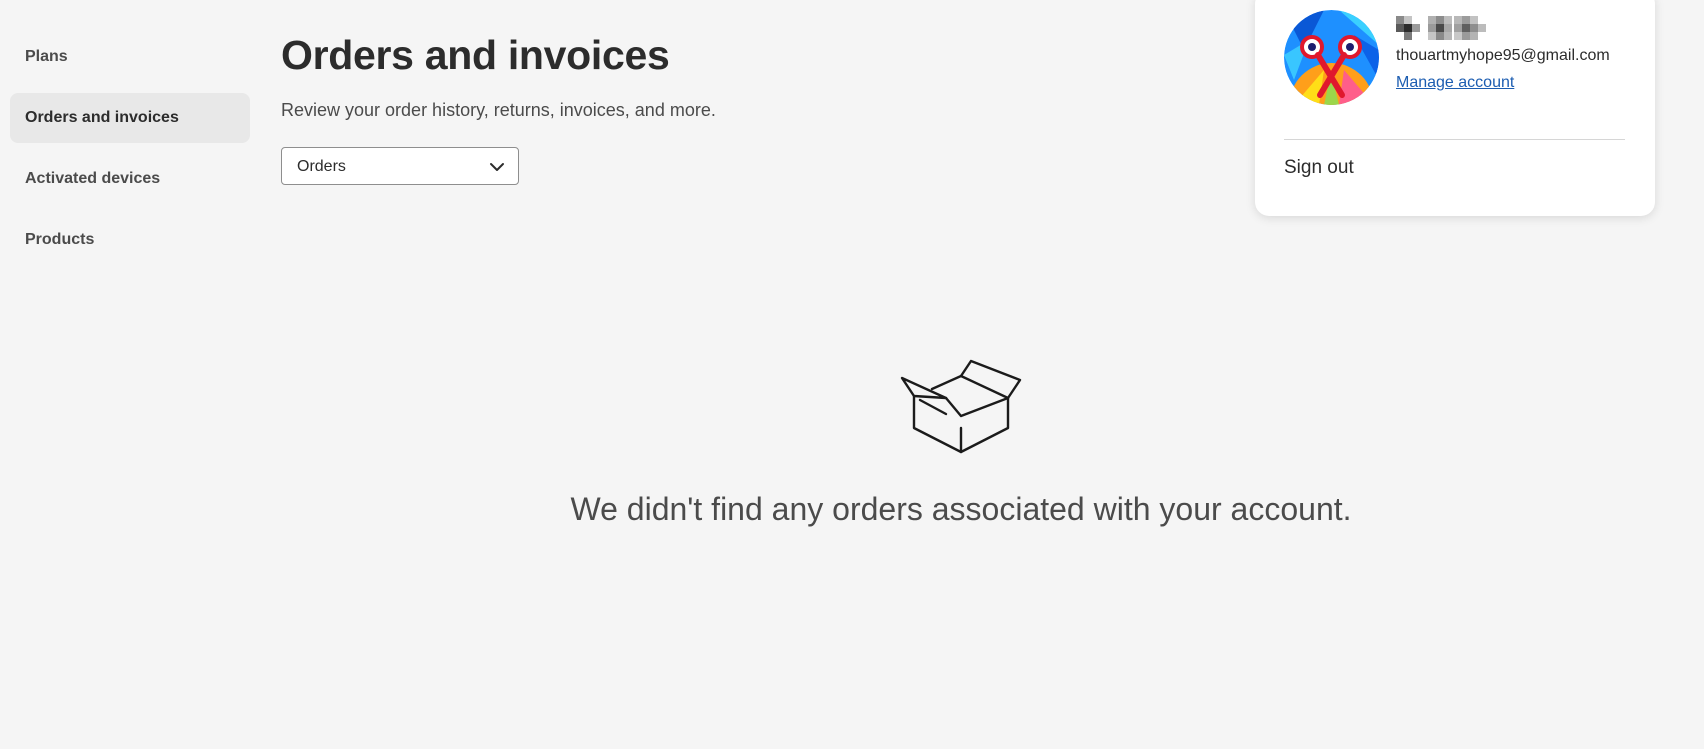 The image size is (1704, 749). I want to click on avatar, so click(1331, 57).